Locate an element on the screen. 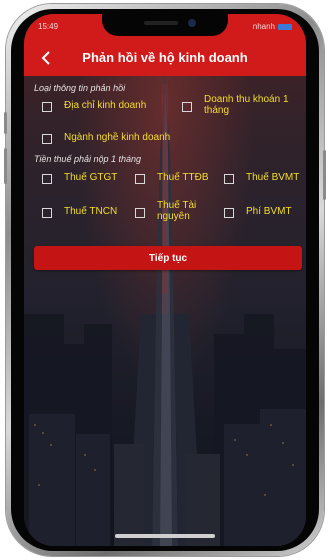 The width and height of the screenshot is (330, 560). camera-icon is located at coordinates (192, 23).